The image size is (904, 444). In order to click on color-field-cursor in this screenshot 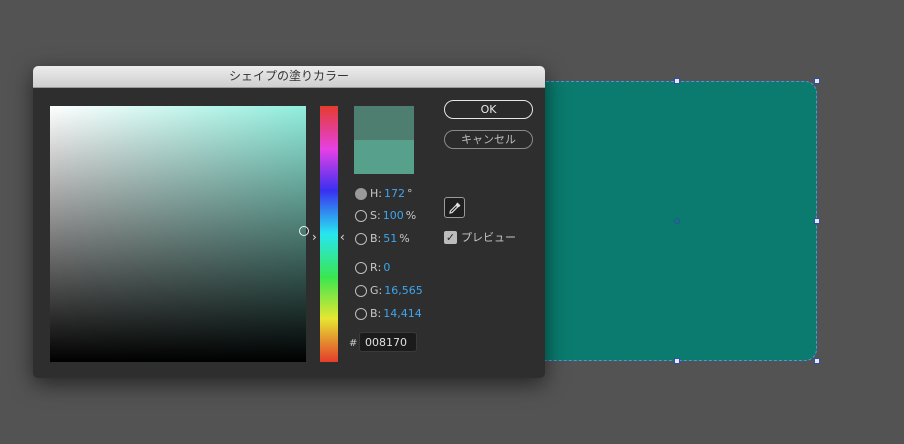, I will do `click(304, 231)`.